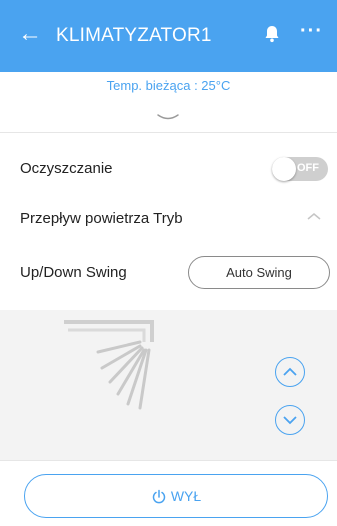  I want to click on swing-down-button, so click(290, 420).